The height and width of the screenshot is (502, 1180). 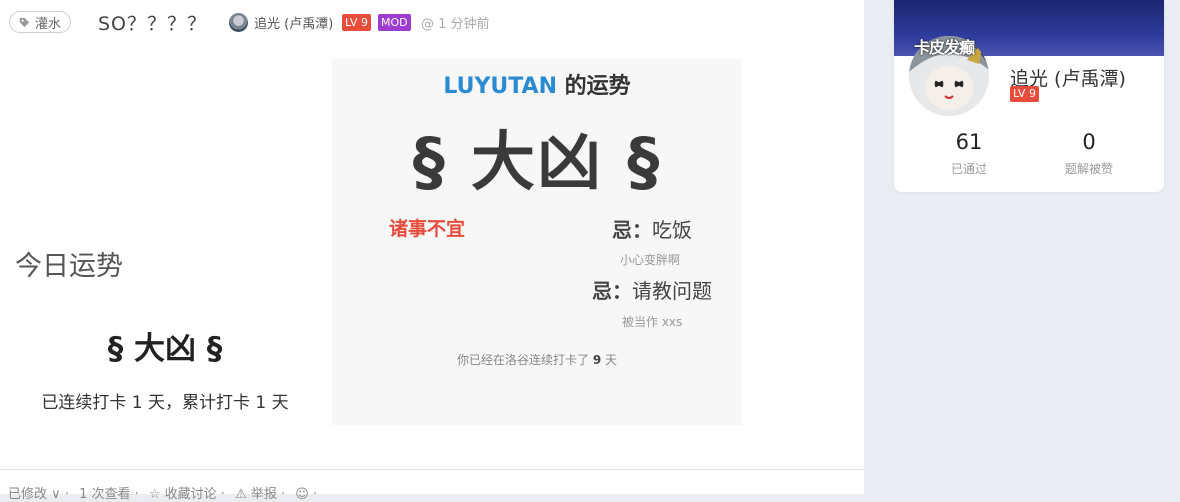 What do you see at coordinates (1089, 142) in the screenshot?
I see `stat-likes-value: 0` at bounding box center [1089, 142].